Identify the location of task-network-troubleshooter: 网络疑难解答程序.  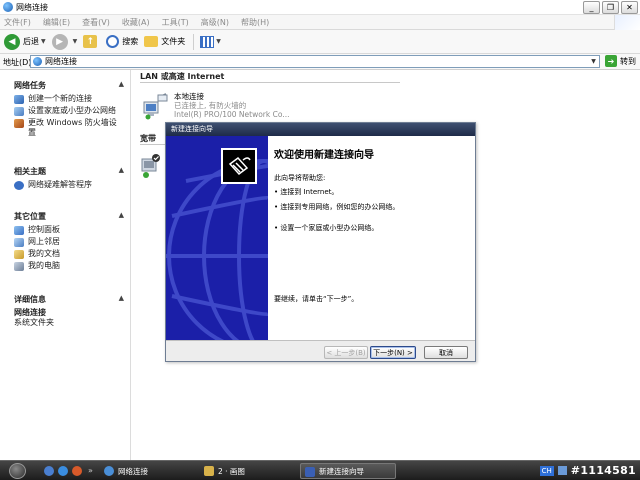
(69, 185).